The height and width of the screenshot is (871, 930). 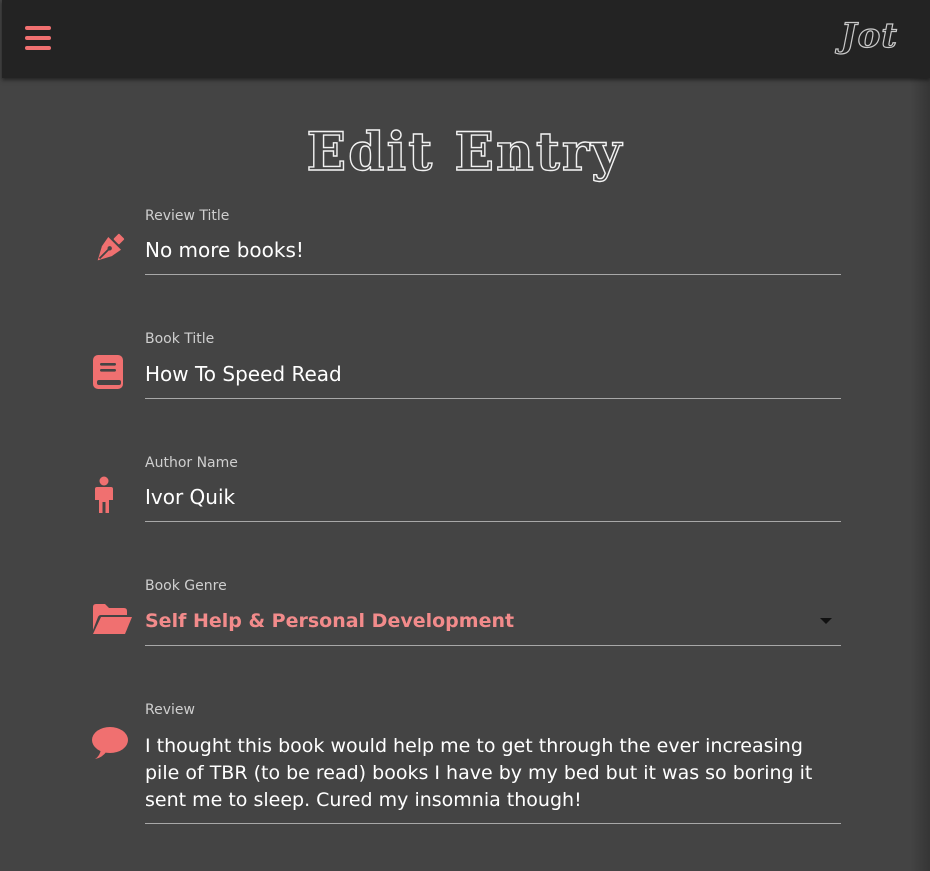 I want to click on book-genre-select: Self Help & Personal Development, so click(x=492, y=621).